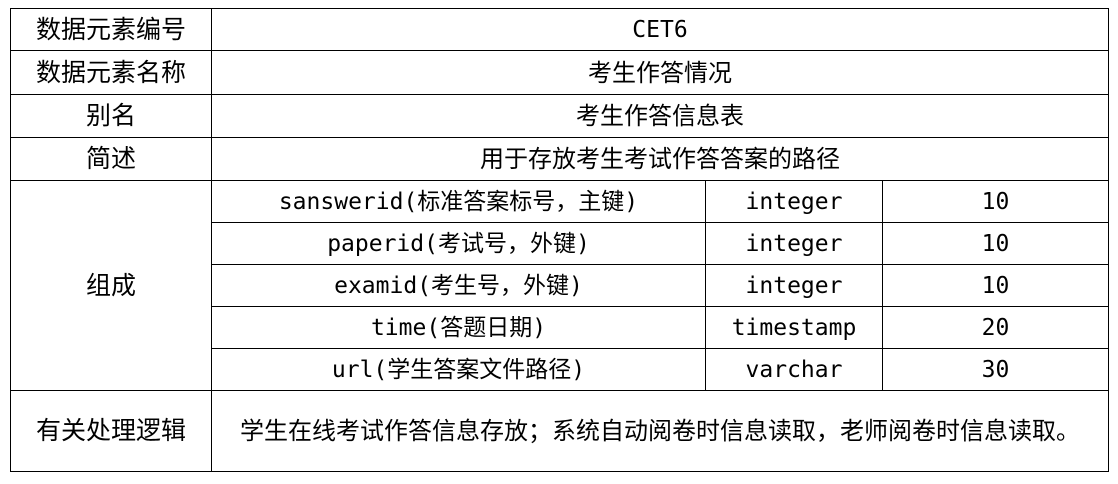 This screenshot has width=1118, height=484. What do you see at coordinates (995, 369) in the screenshot?
I see `field-length: 30` at bounding box center [995, 369].